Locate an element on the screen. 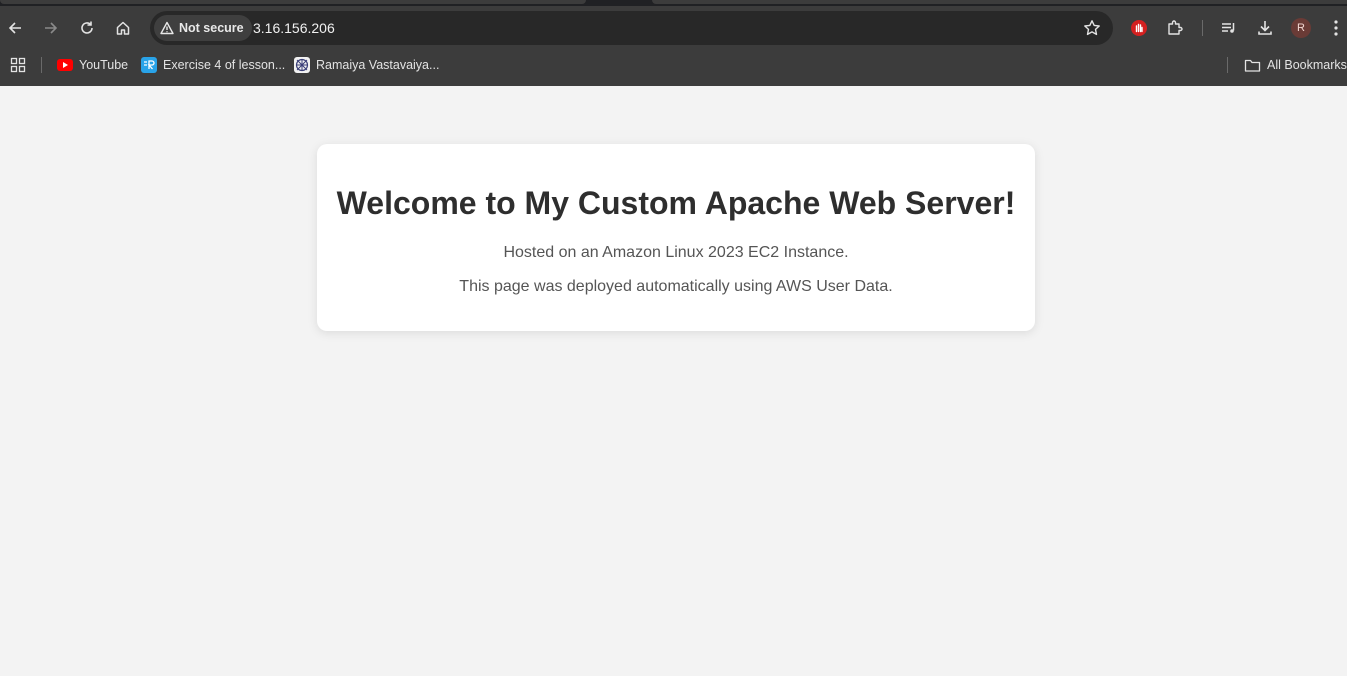 This screenshot has width=1347, height=676. profile-avatar: R is located at coordinates (1301, 28).